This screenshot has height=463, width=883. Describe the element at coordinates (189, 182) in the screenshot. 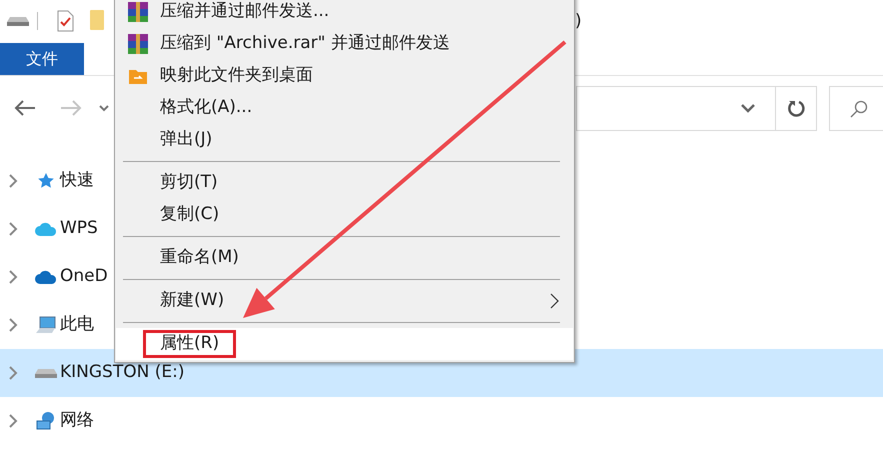

I see `menu-label: 剪切(T)` at that location.